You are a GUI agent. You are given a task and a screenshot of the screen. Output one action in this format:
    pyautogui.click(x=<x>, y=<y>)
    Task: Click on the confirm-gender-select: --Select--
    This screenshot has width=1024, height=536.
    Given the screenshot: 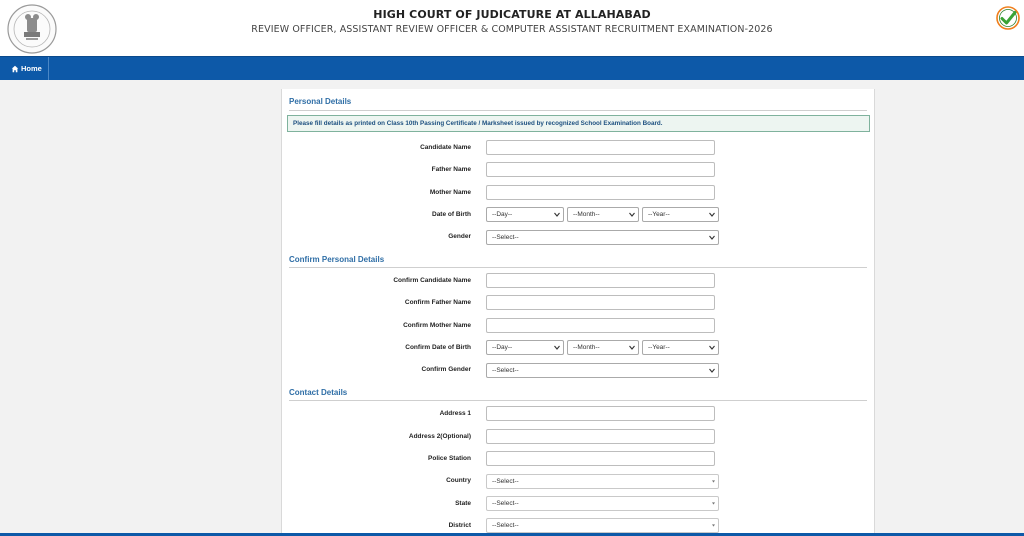 What is the action you would take?
    pyautogui.click(x=602, y=370)
    